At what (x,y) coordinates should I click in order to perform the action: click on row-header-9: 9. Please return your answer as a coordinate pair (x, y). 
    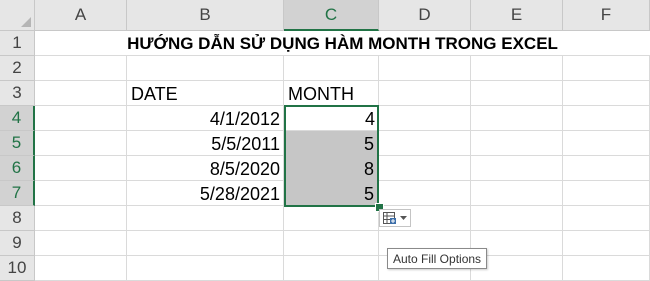
    Looking at the image, I should click on (17, 243).